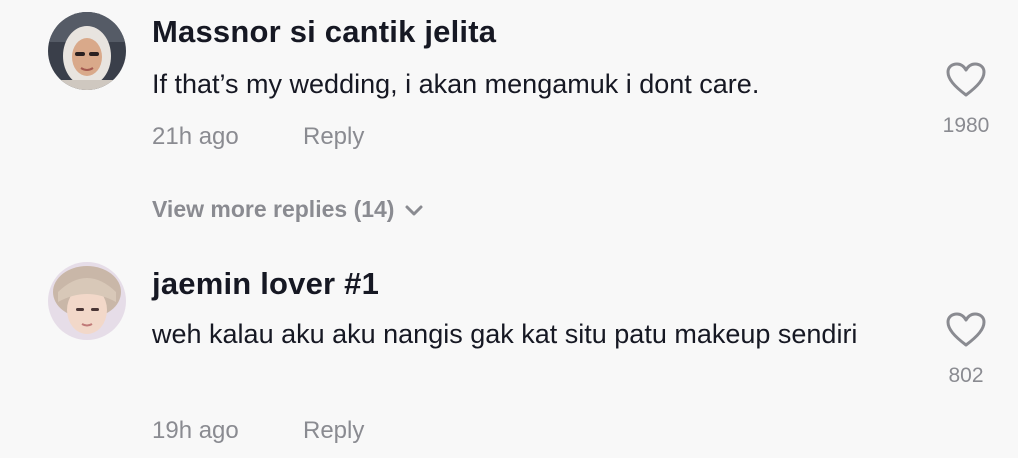 The height and width of the screenshot is (458, 1018). Describe the element at coordinates (414, 210) in the screenshot. I see `chevron-down-icon` at that location.